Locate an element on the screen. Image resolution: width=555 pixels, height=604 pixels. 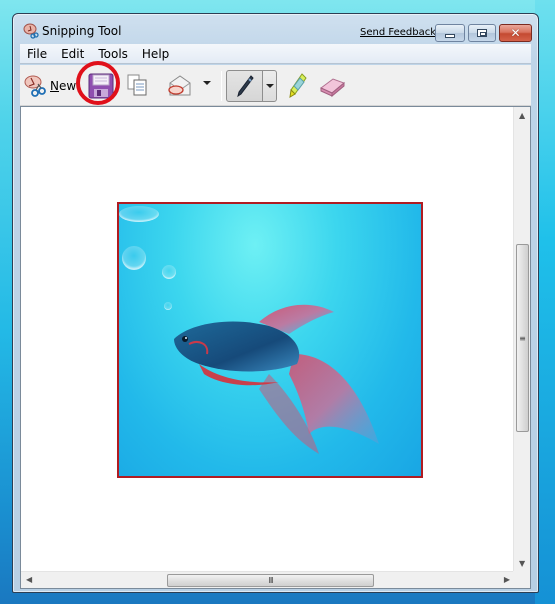
send-dropdown-button is located at coordinates (208, 86).